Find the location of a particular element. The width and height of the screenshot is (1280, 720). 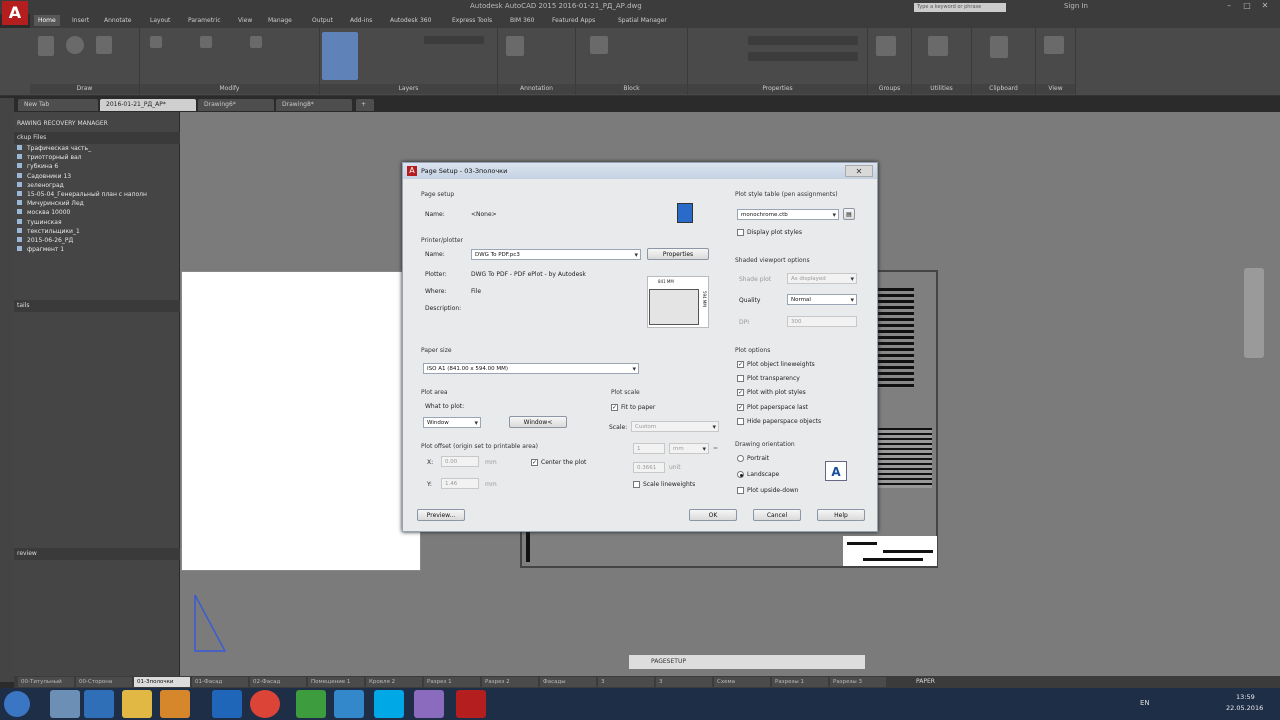

doc-tab-drawing8: Drawing8* is located at coordinates (314, 105).